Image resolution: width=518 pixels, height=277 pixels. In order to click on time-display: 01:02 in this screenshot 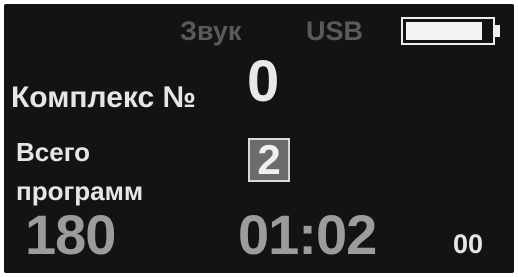, I will do `click(307, 234)`.